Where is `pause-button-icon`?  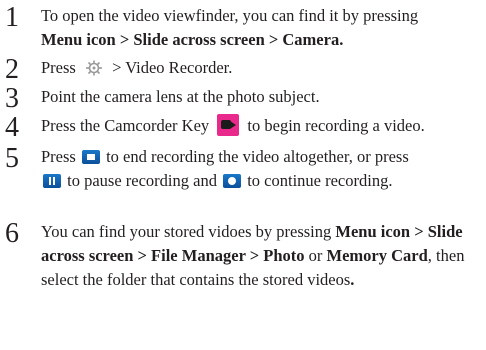 pause-button-icon is located at coordinates (52, 181).